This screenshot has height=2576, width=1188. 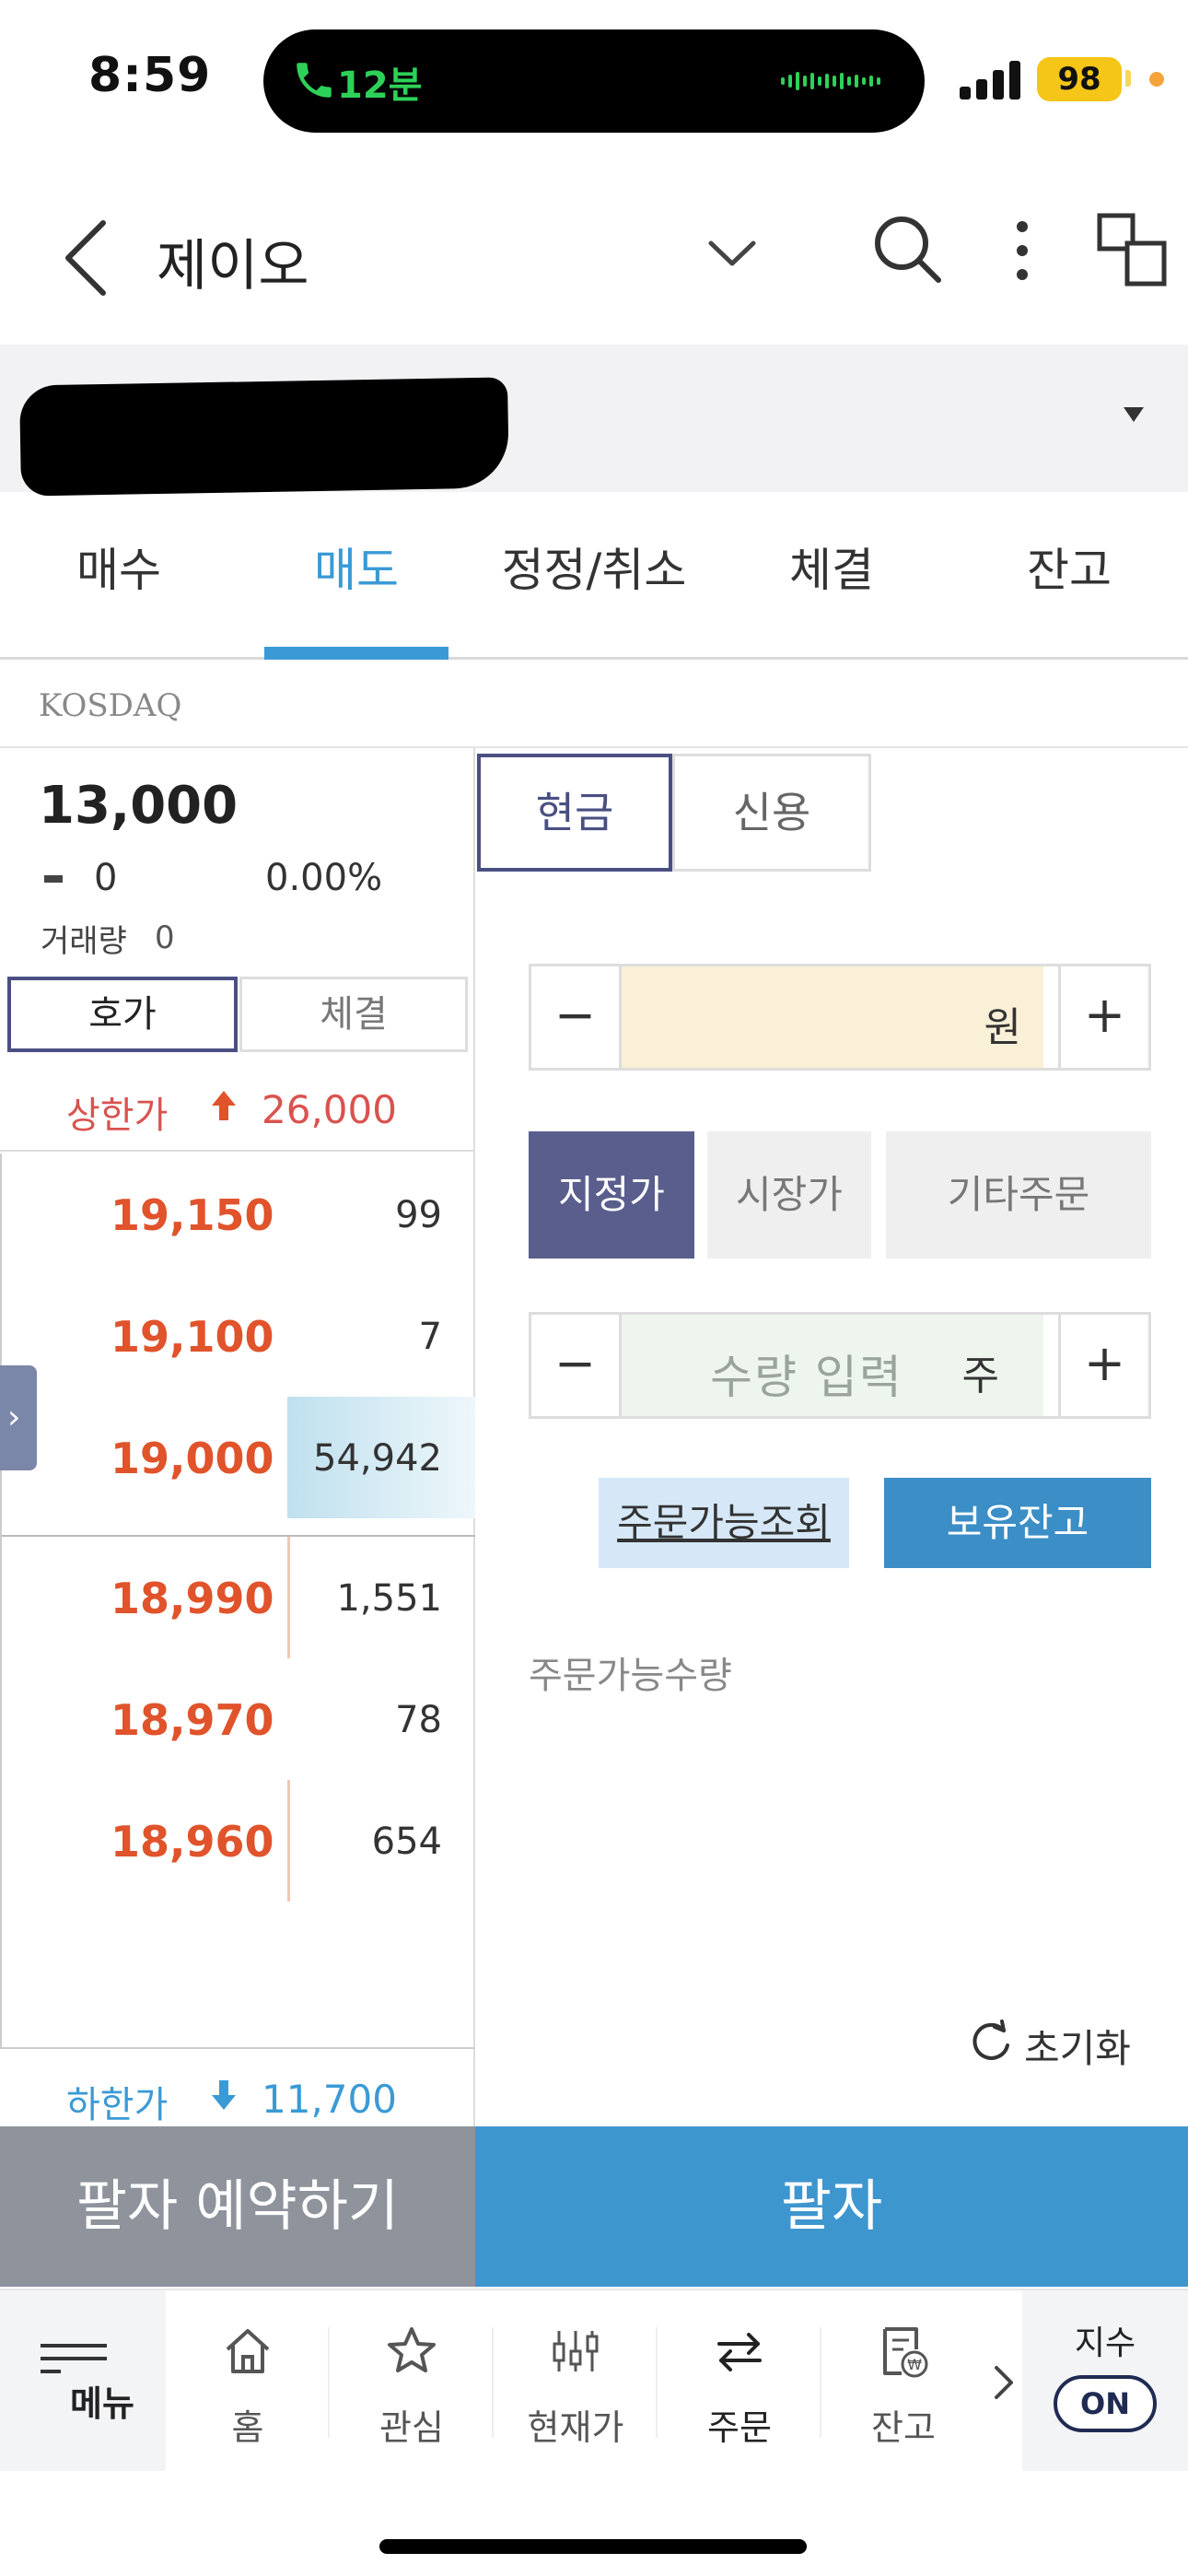 What do you see at coordinates (418, 1215) in the screenshot?
I see `ask-quantity: 99` at bounding box center [418, 1215].